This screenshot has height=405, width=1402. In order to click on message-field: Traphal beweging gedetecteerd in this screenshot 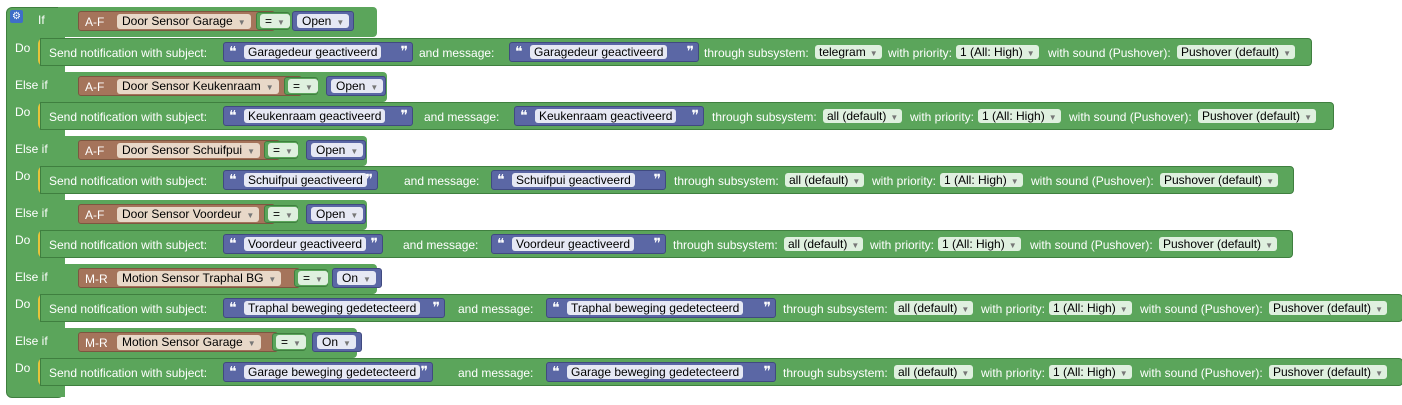, I will do `click(655, 308)`.